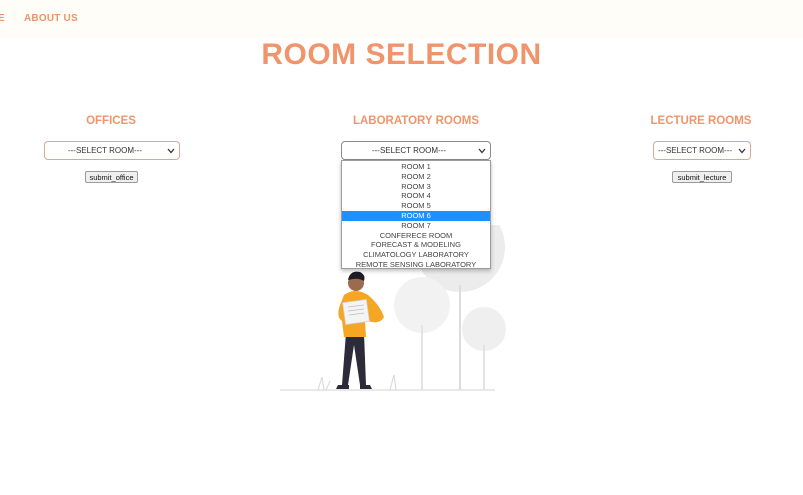  I want to click on lecture-select: ---SELECT ROOM---, so click(702, 150).